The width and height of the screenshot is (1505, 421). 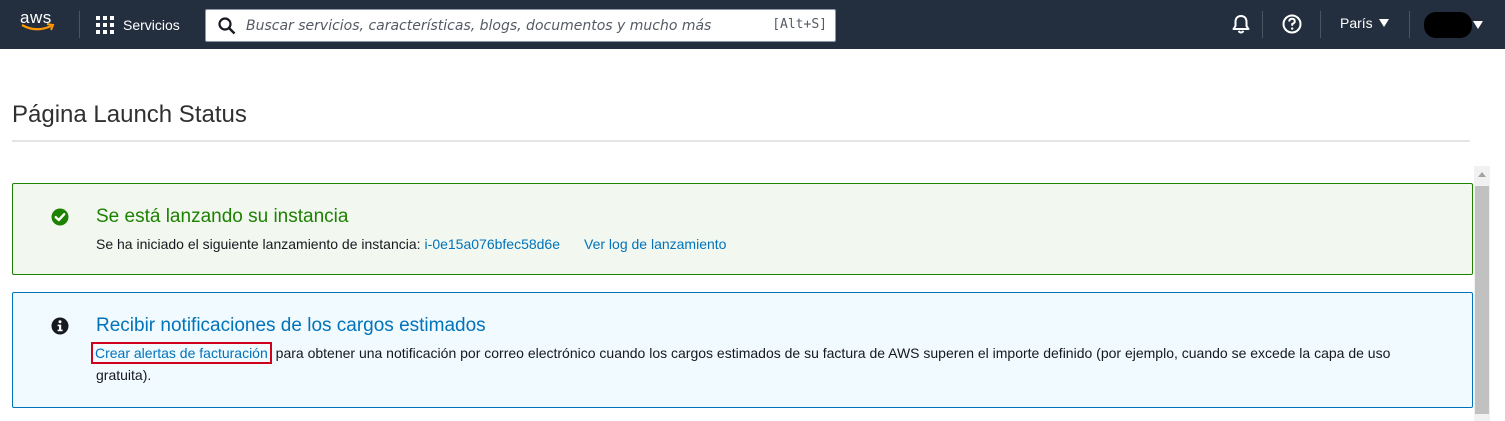 I want to click on services-menu-button: Servicios, so click(x=138, y=25).